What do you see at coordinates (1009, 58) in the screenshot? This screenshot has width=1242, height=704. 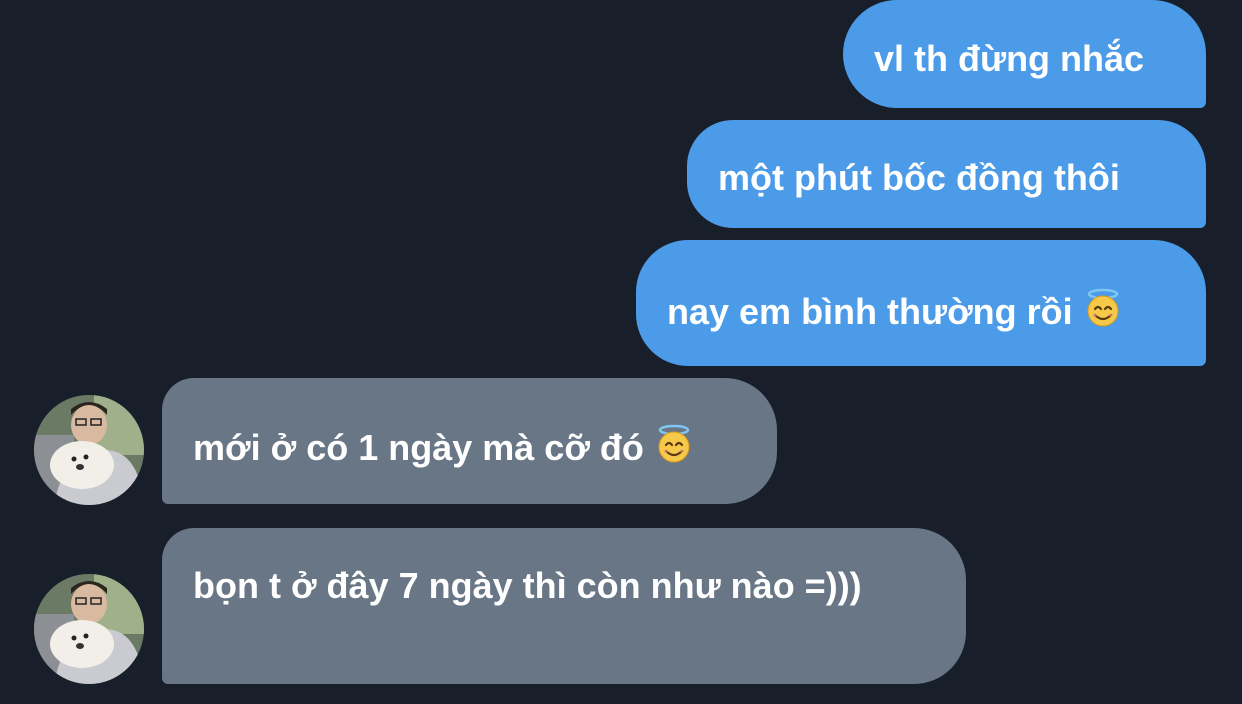 I see `message-text: vl th đừng nhắc` at bounding box center [1009, 58].